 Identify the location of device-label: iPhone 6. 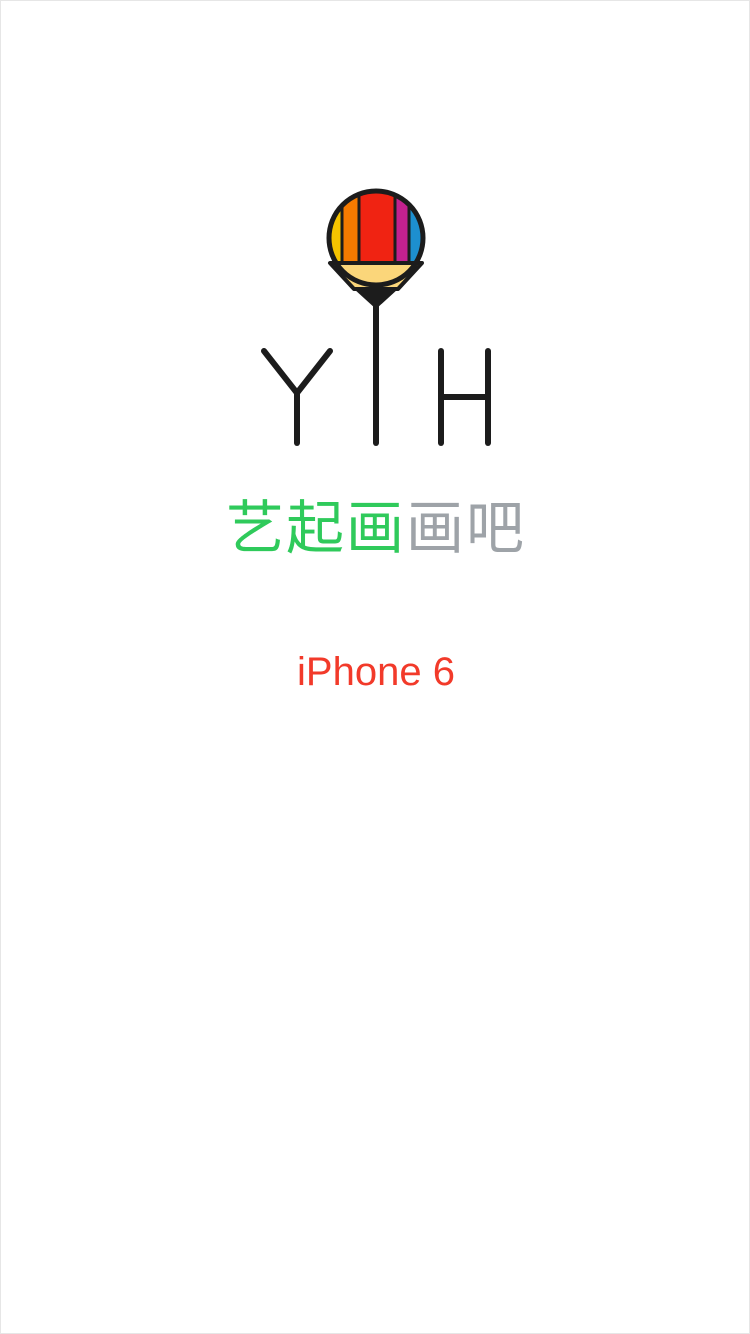
(376, 672).